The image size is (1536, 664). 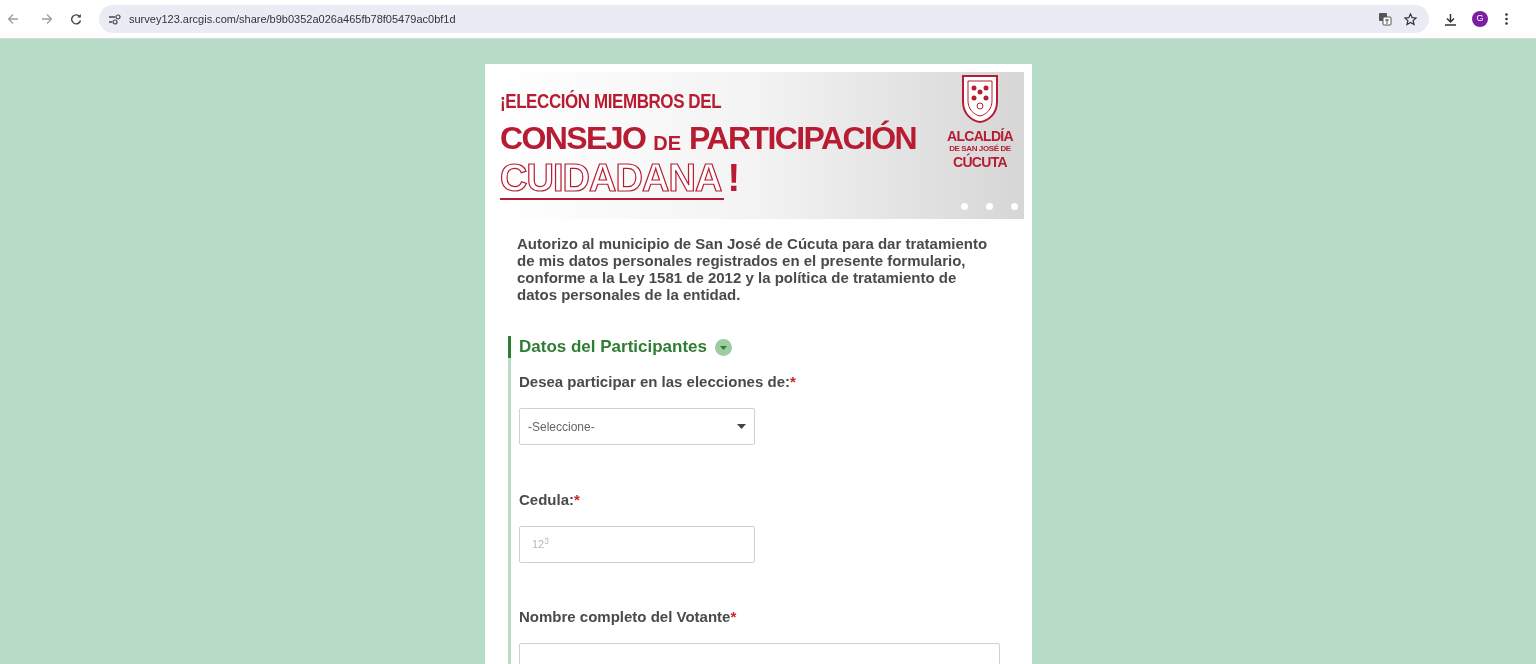 I want to click on banner-heading: ¡ELECCIÓN MIEMBROS DEL, so click(x=611, y=102).